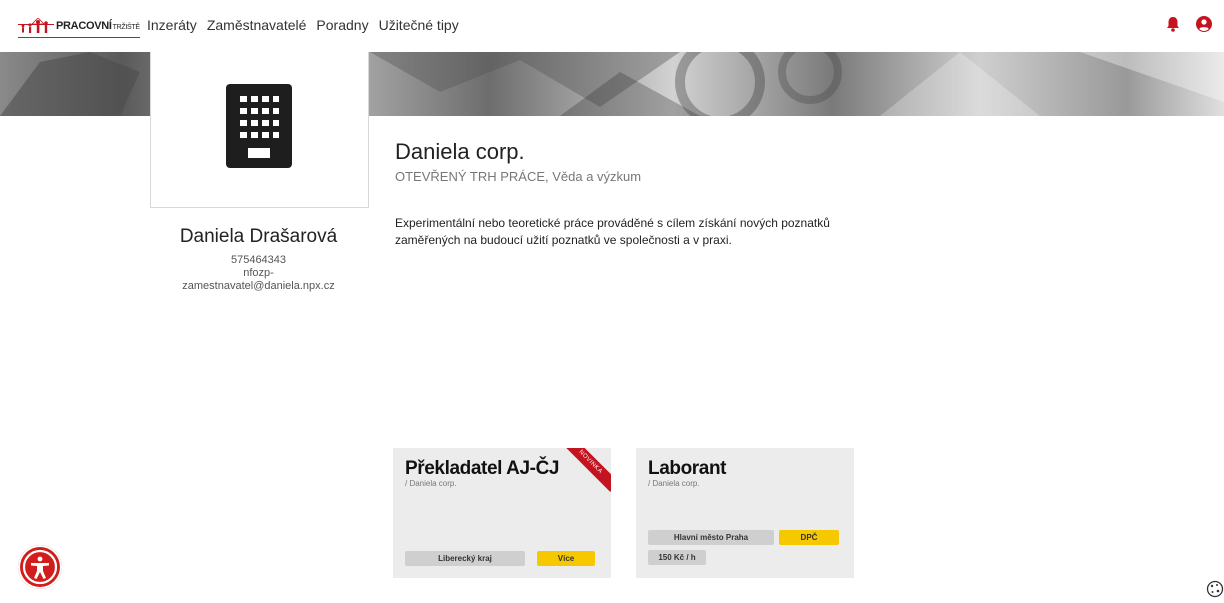  Describe the element at coordinates (258, 236) in the screenshot. I see `contact-name: Daniela Drašarová` at that location.